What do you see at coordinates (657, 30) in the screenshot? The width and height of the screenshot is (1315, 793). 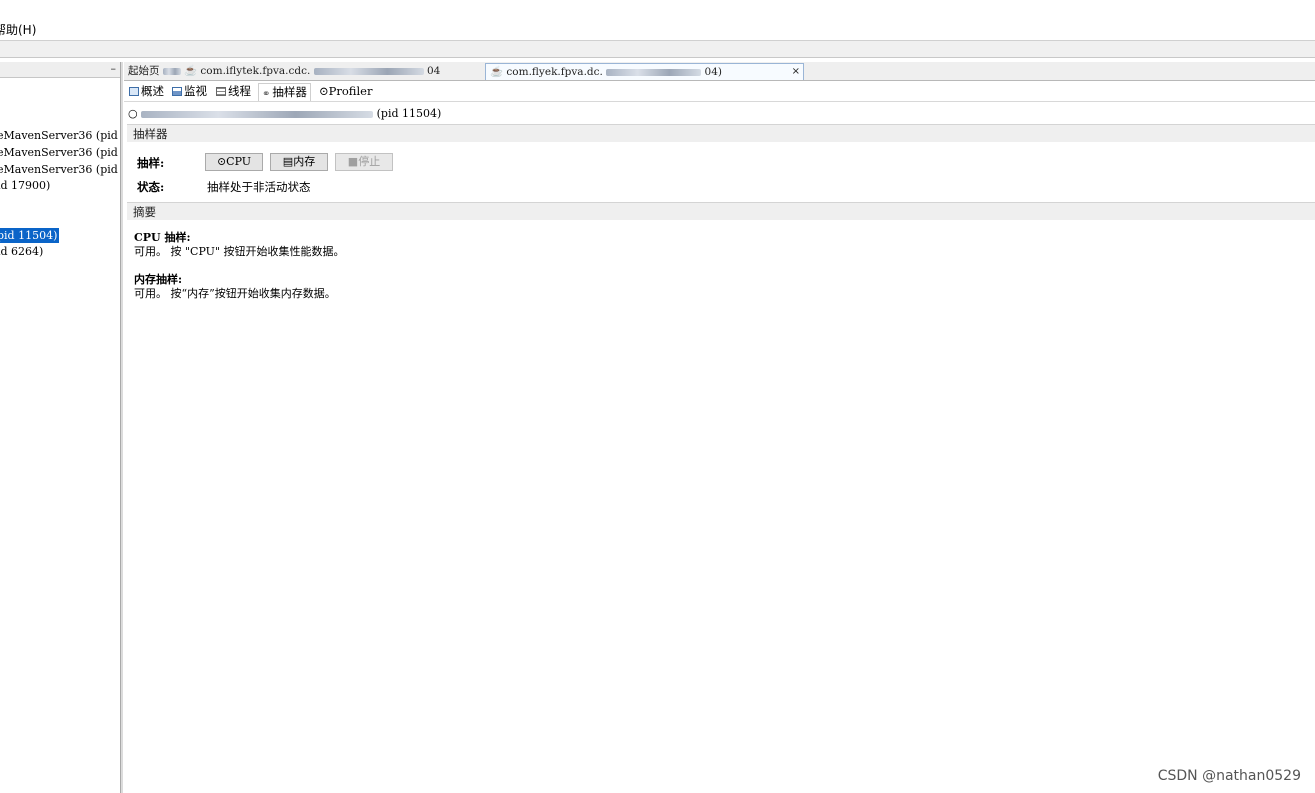 I see `menu-bar: 帮助(H)` at bounding box center [657, 30].